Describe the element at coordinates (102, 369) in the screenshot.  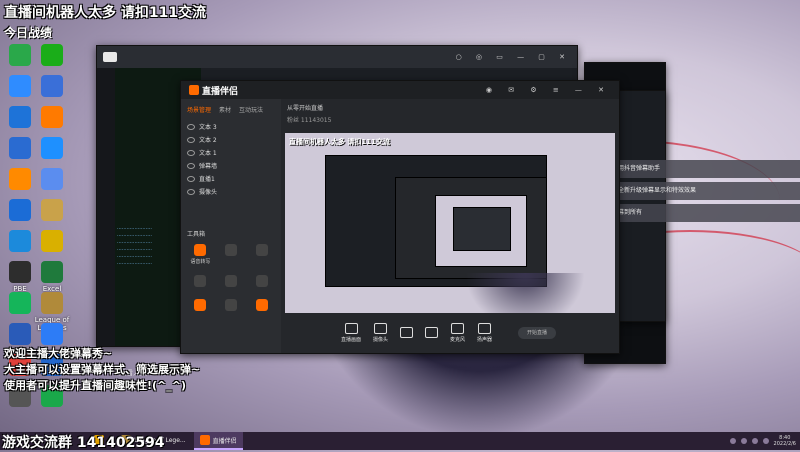
I see `danmaku-line: 大主播可以设置弹幕样式、筛选展示弹~` at that location.